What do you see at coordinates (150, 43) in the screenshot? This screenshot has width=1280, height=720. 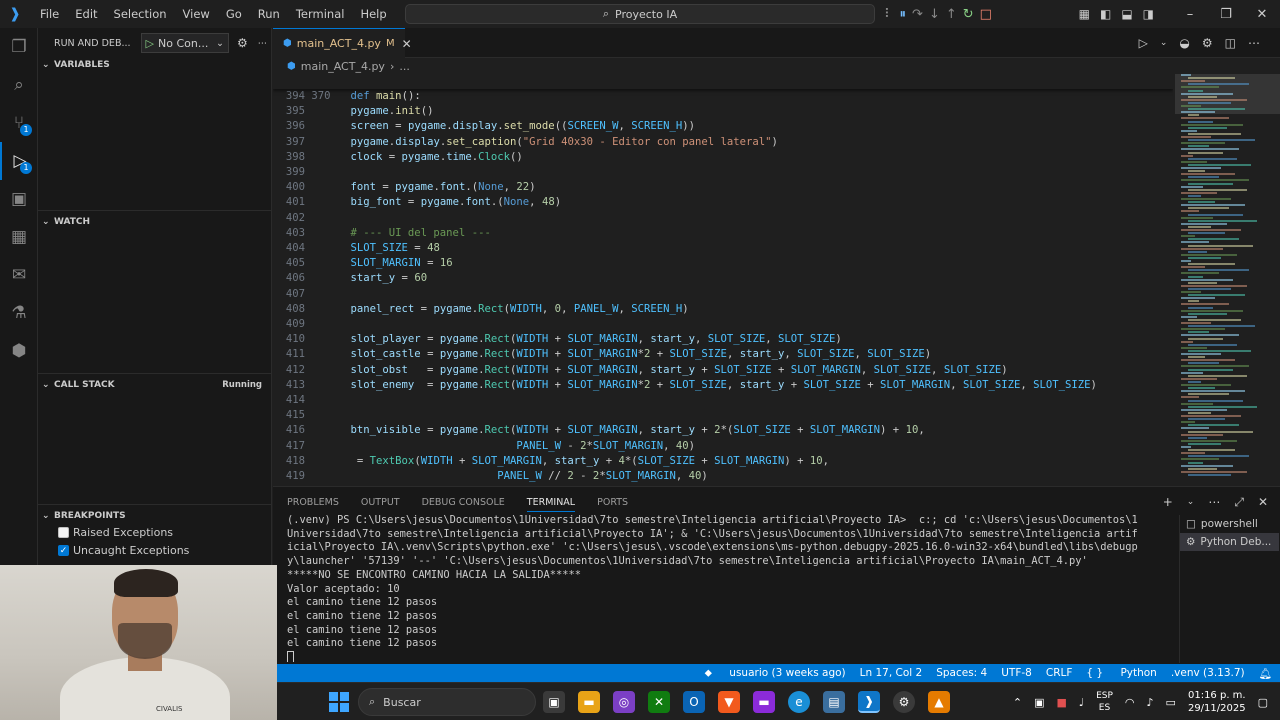 I see `start-debugging-icon: ▷` at bounding box center [150, 43].